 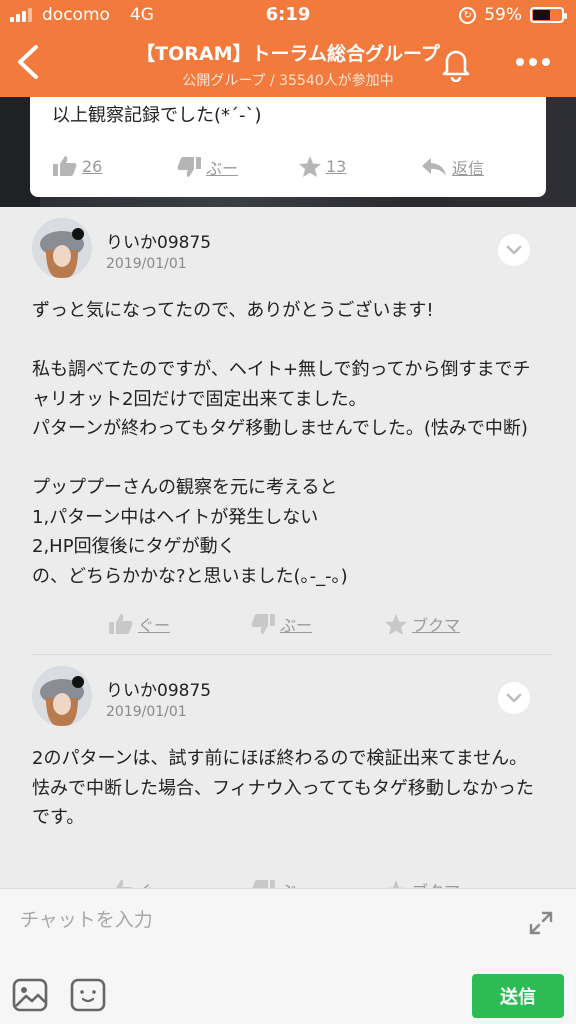 I want to click on reply-label: 返信, so click(x=468, y=168).